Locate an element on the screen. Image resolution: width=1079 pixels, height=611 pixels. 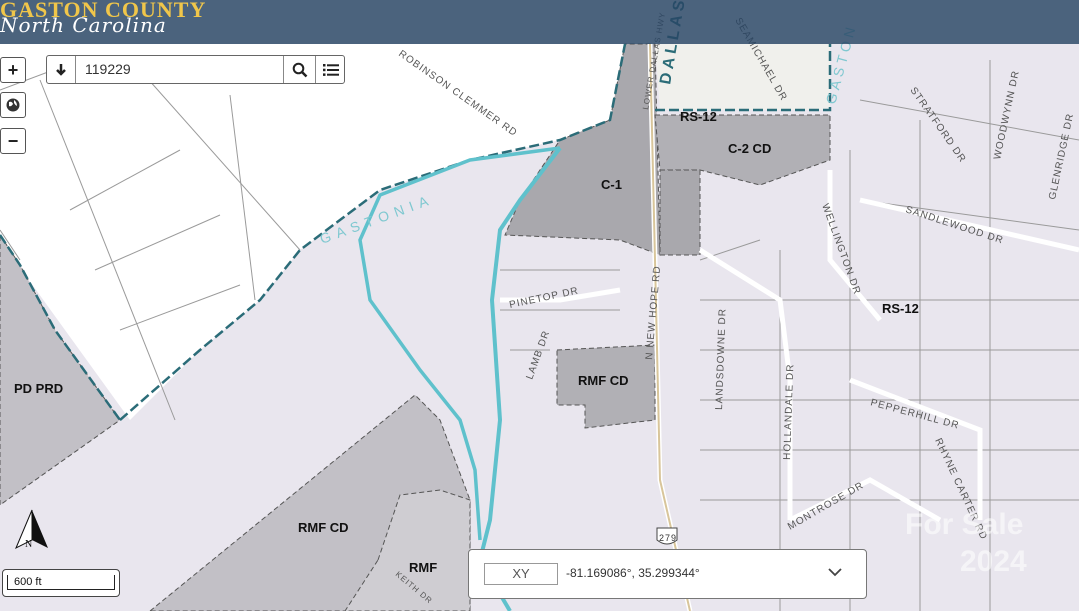
list-icon is located at coordinates (330, 69).